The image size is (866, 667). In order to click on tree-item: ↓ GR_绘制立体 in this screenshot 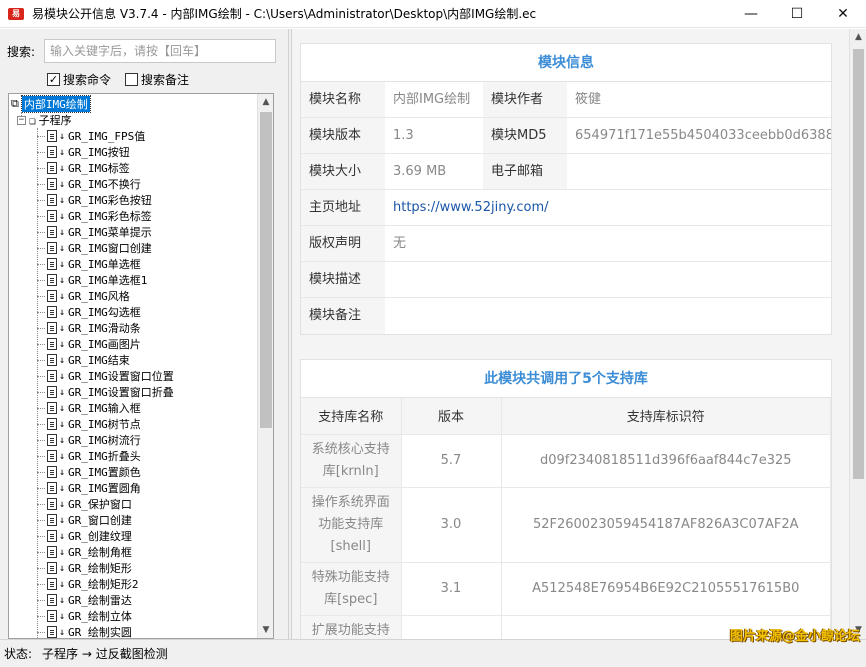, I will do `click(89, 616)`.